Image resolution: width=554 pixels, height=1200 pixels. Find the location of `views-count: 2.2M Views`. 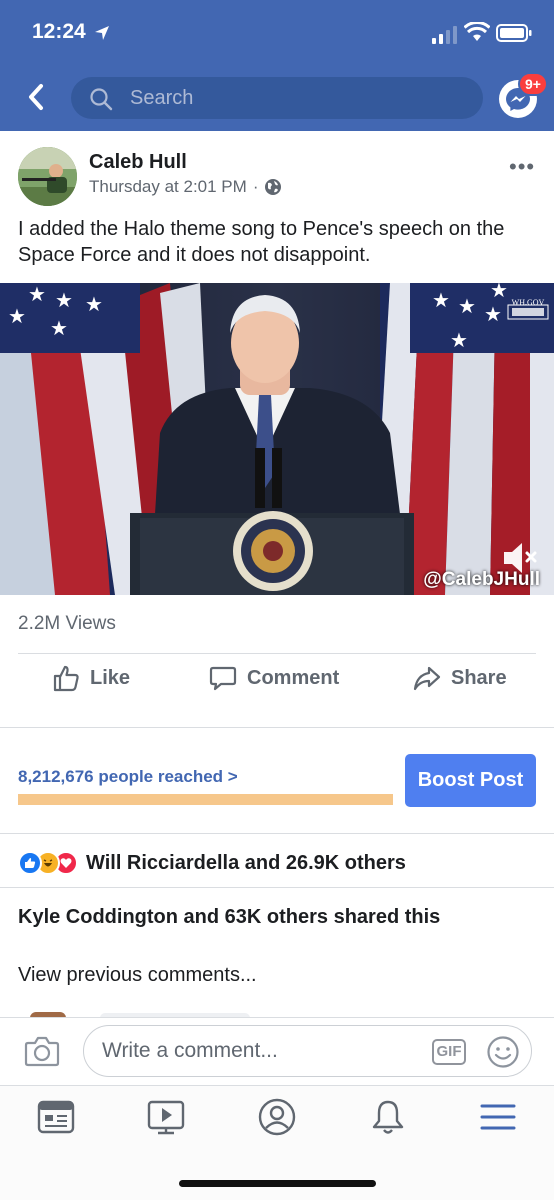

views-count: 2.2M Views is located at coordinates (67, 623).